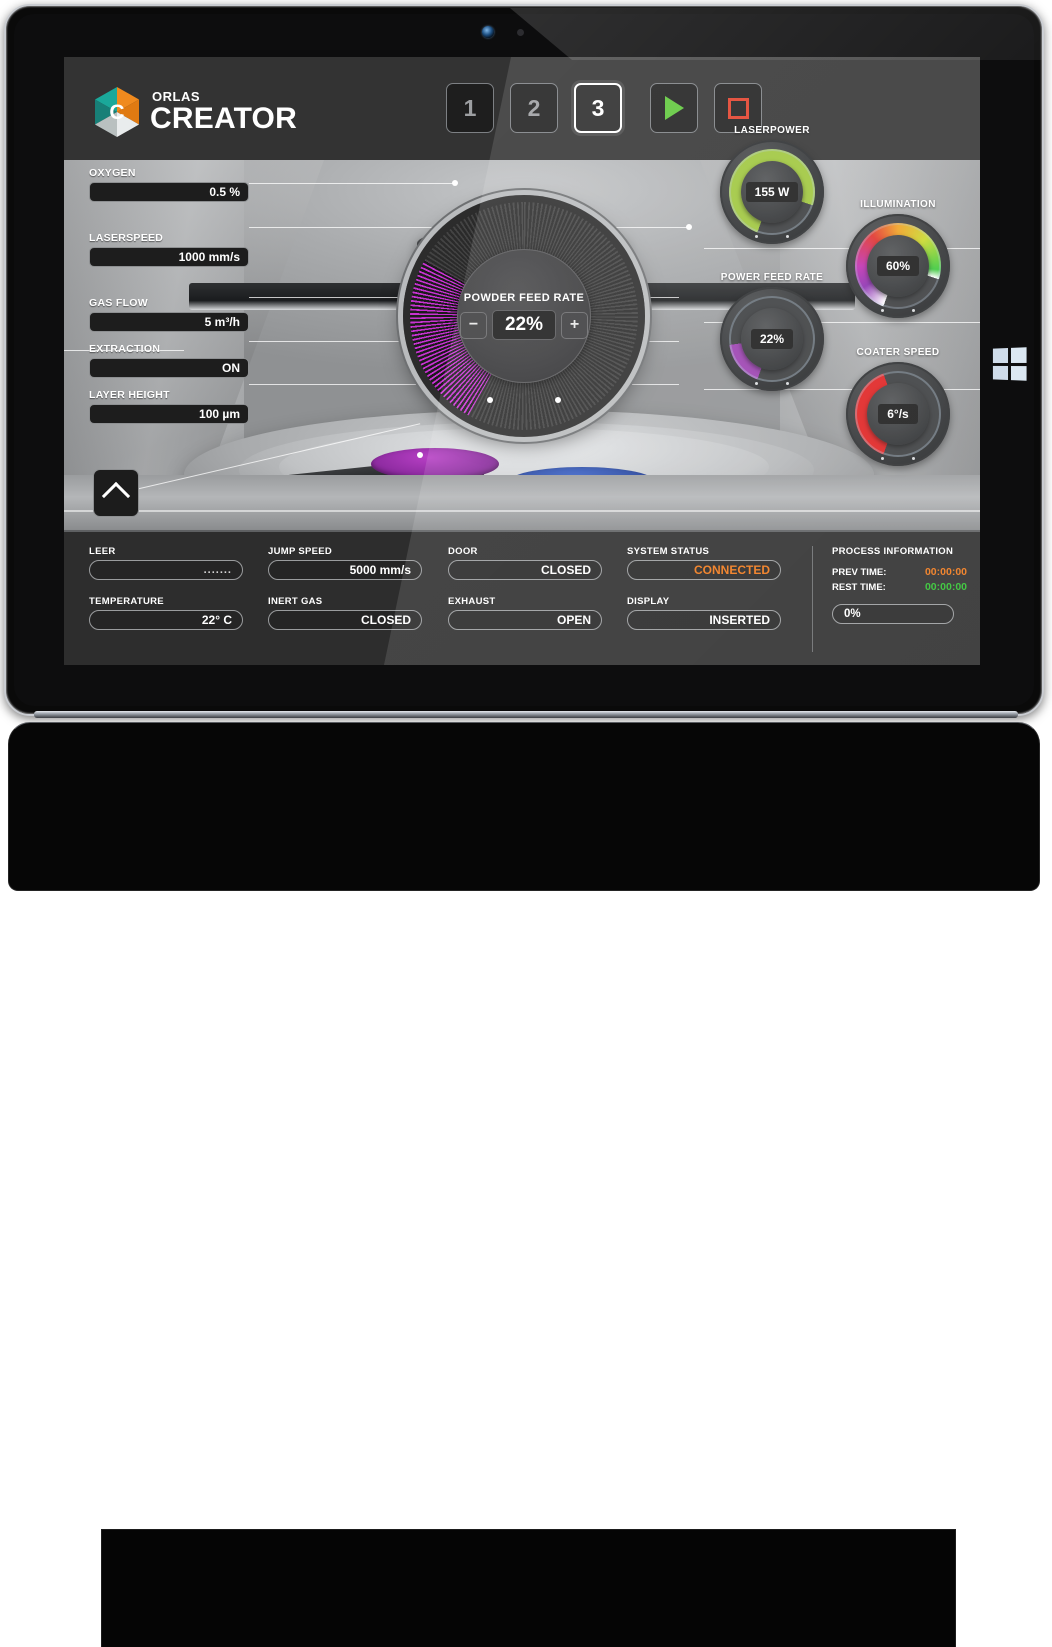 The width and height of the screenshot is (1052, 1647). What do you see at coordinates (472, 601) in the screenshot?
I see `status-exhaust-label: EXHAUST` at bounding box center [472, 601].